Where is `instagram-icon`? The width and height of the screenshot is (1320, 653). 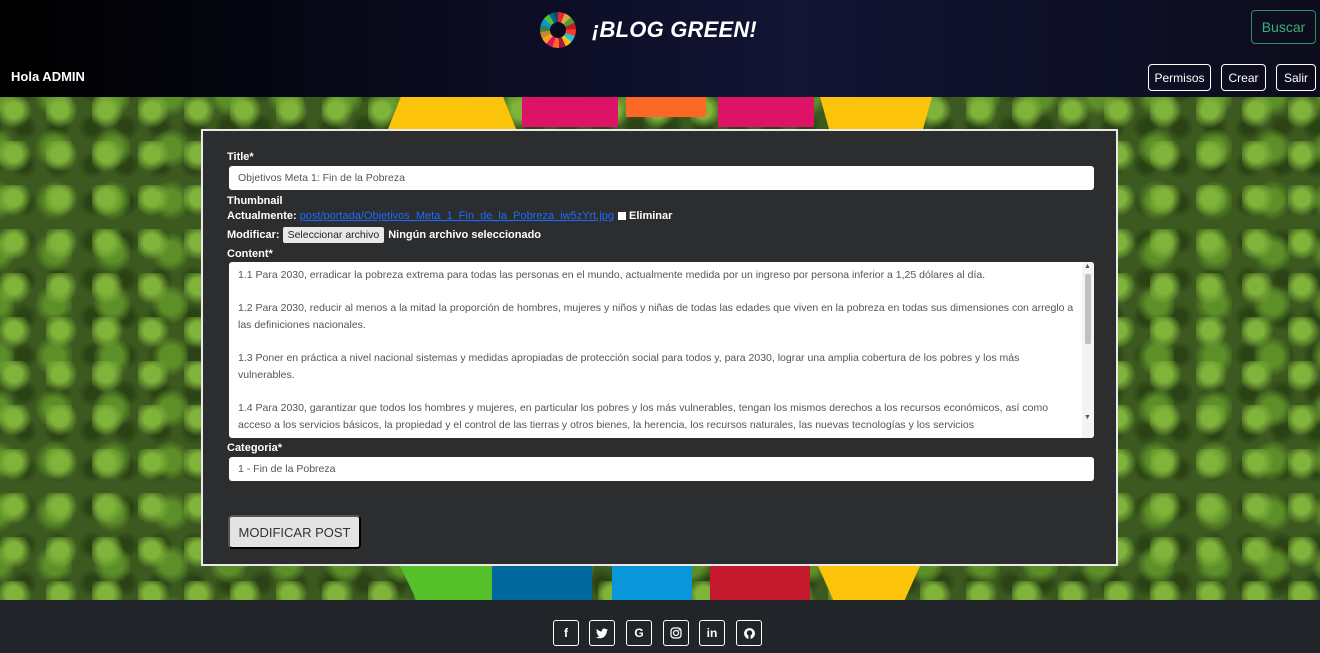 instagram-icon is located at coordinates (676, 633).